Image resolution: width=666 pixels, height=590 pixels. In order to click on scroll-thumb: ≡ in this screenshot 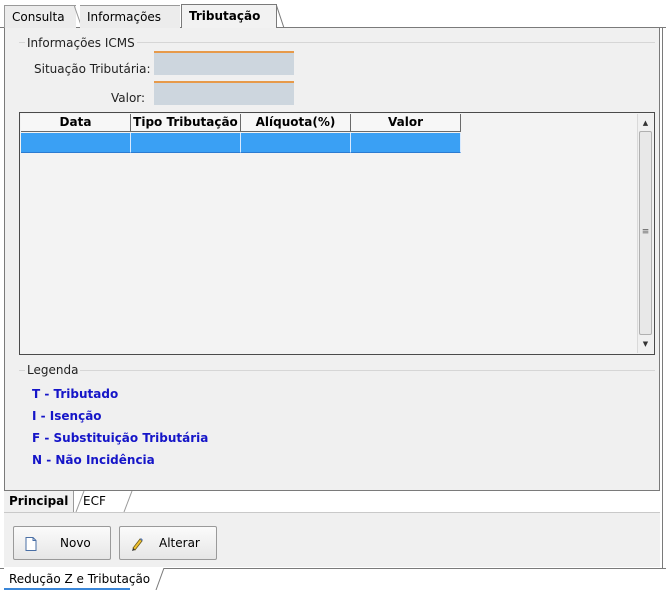, I will do `click(645, 233)`.